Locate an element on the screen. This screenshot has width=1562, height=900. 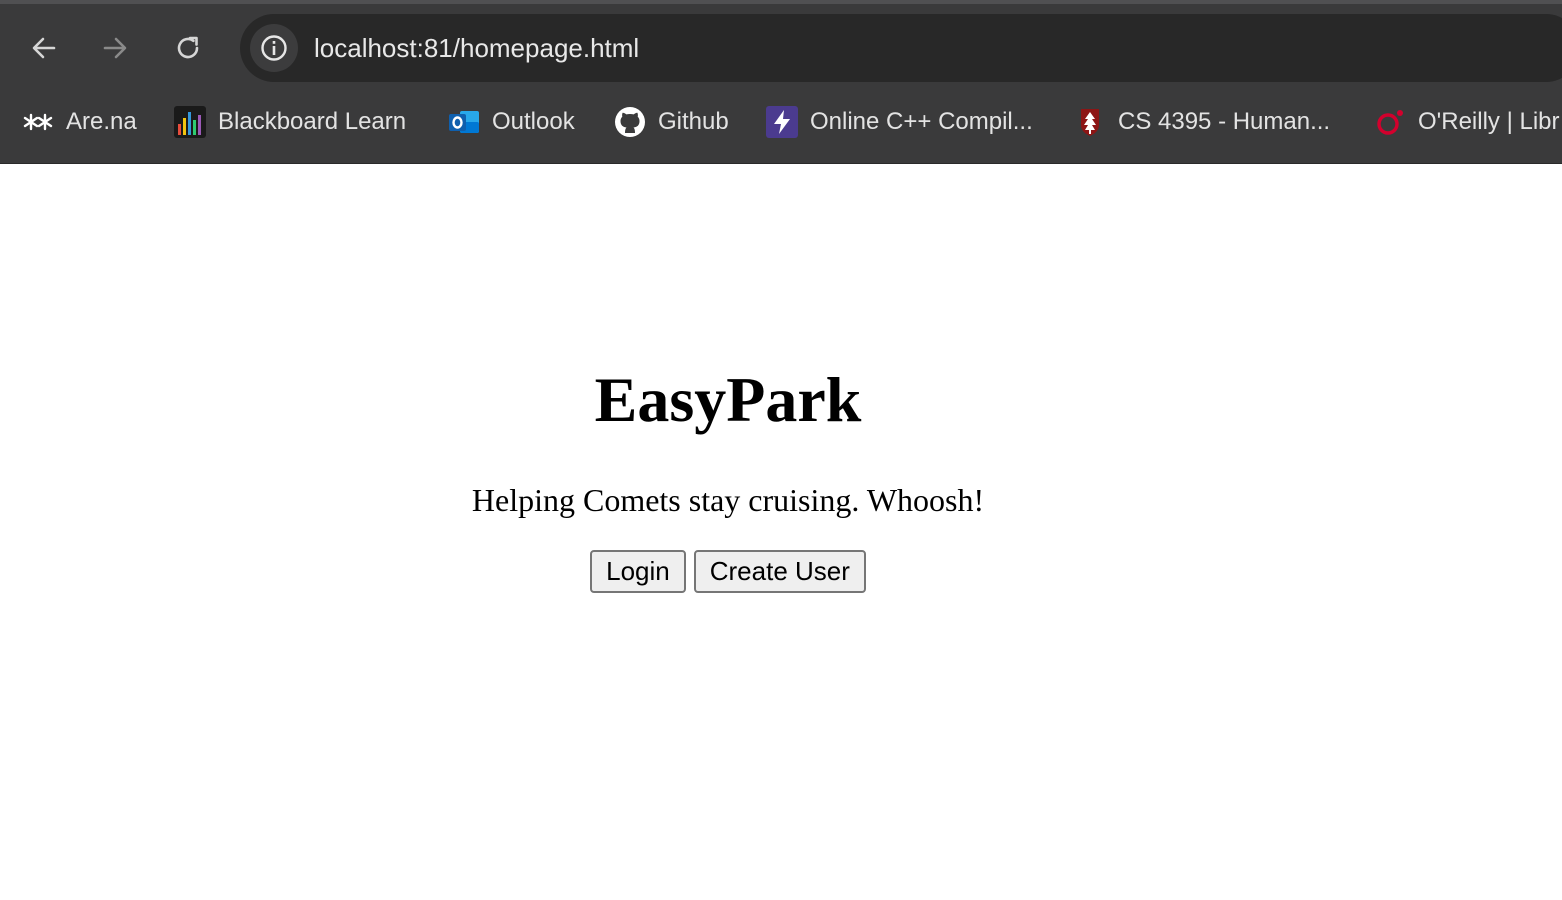
info-icon is located at coordinates (274, 48).